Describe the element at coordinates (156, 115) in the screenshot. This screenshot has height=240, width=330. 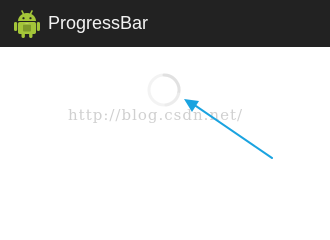
I see `watermark-text: http://blog.csdn.net/` at that location.